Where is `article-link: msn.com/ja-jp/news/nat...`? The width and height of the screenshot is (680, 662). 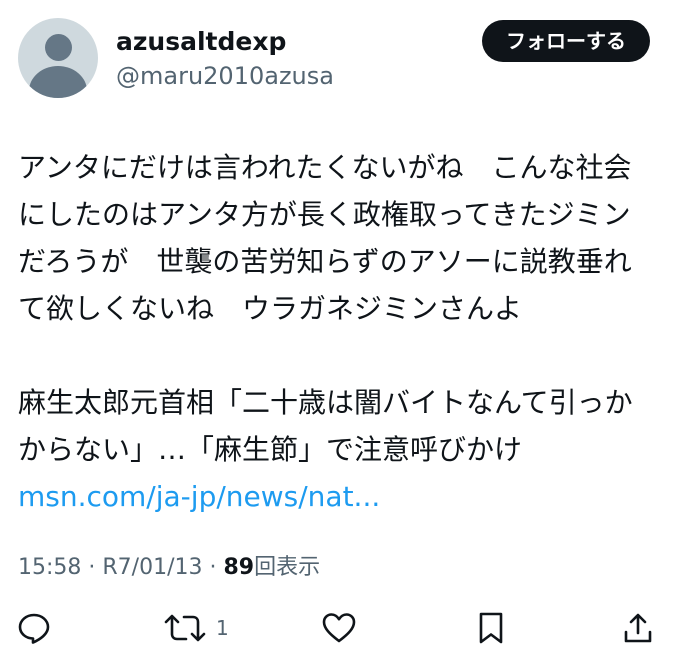
article-link: msn.com/ja-jp/news/nat... is located at coordinates (342, 496).